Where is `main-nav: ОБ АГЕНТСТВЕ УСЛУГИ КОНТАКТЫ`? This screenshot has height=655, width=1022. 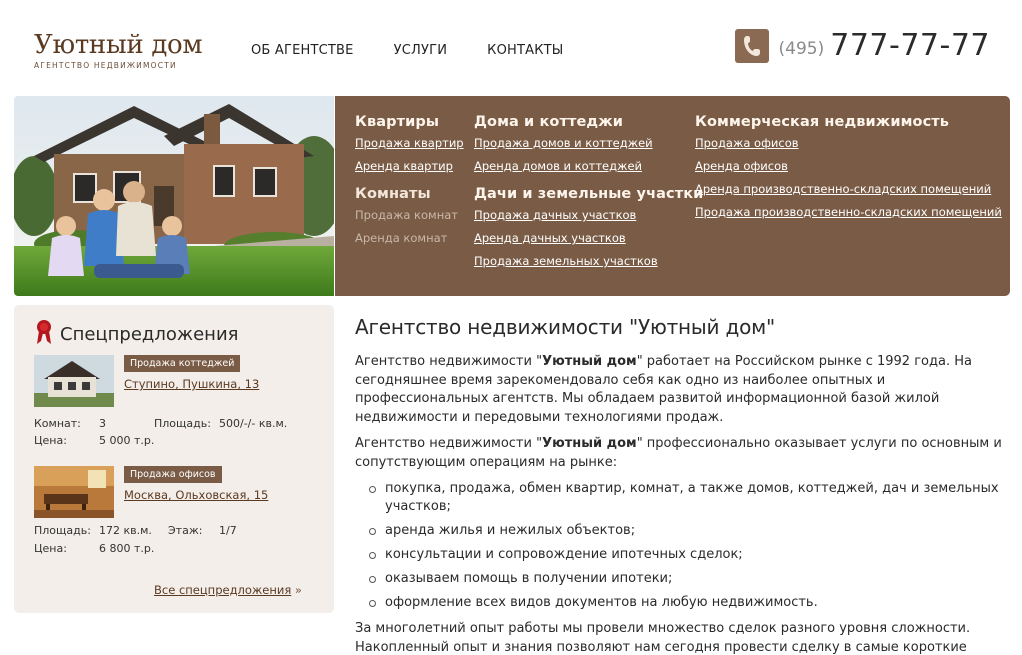
main-nav: ОБ АГЕНТСТВЕ УСЛУГИ КОНТАКТЫ is located at coordinates (407, 50).